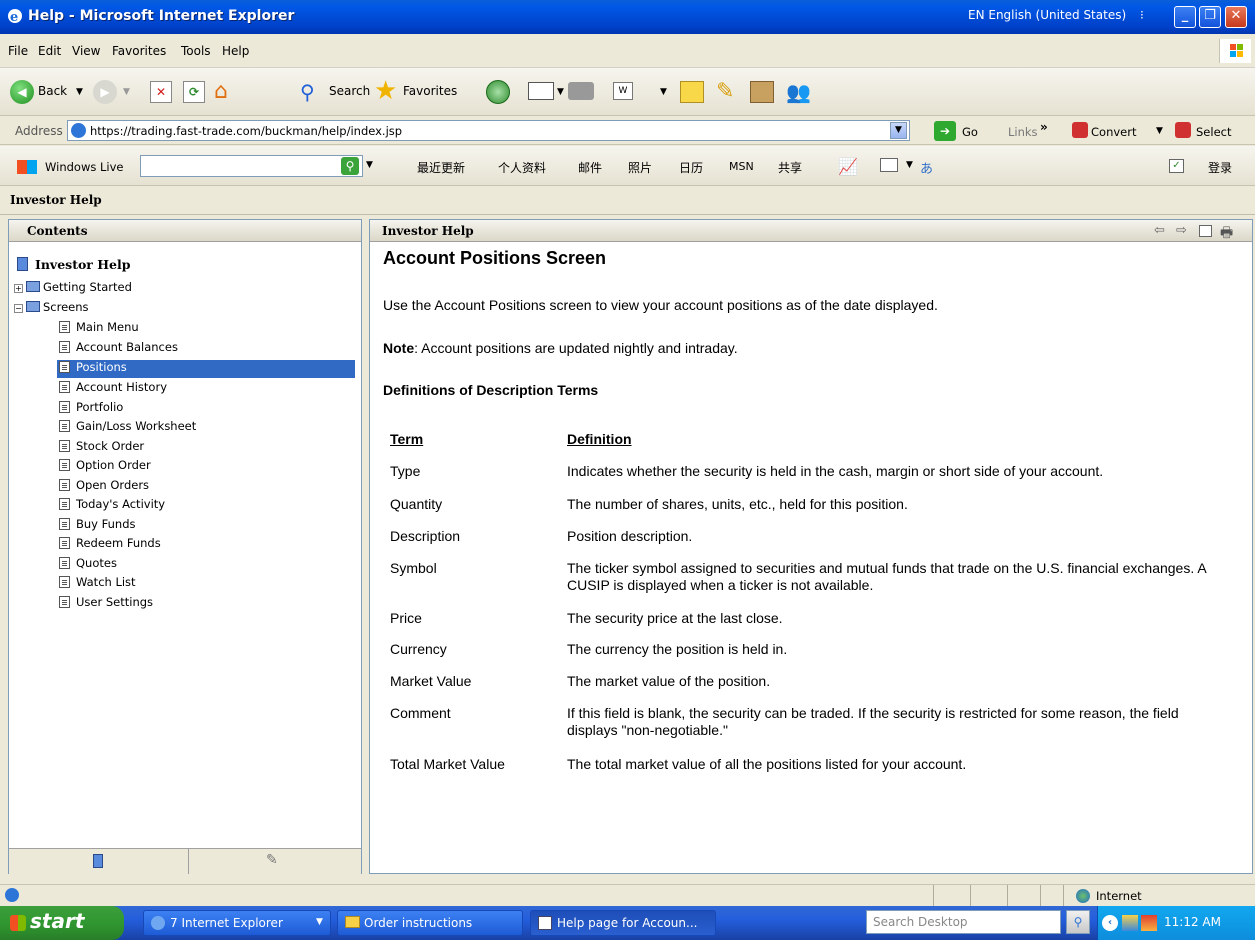  I want to click on messenger-icon: 👥, so click(798, 92).